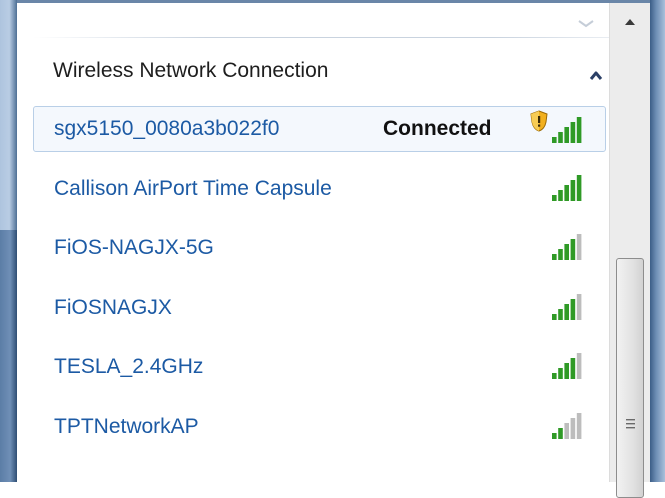 The image size is (665, 498). What do you see at coordinates (321, 37) in the screenshot?
I see `section-divider` at bounding box center [321, 37].